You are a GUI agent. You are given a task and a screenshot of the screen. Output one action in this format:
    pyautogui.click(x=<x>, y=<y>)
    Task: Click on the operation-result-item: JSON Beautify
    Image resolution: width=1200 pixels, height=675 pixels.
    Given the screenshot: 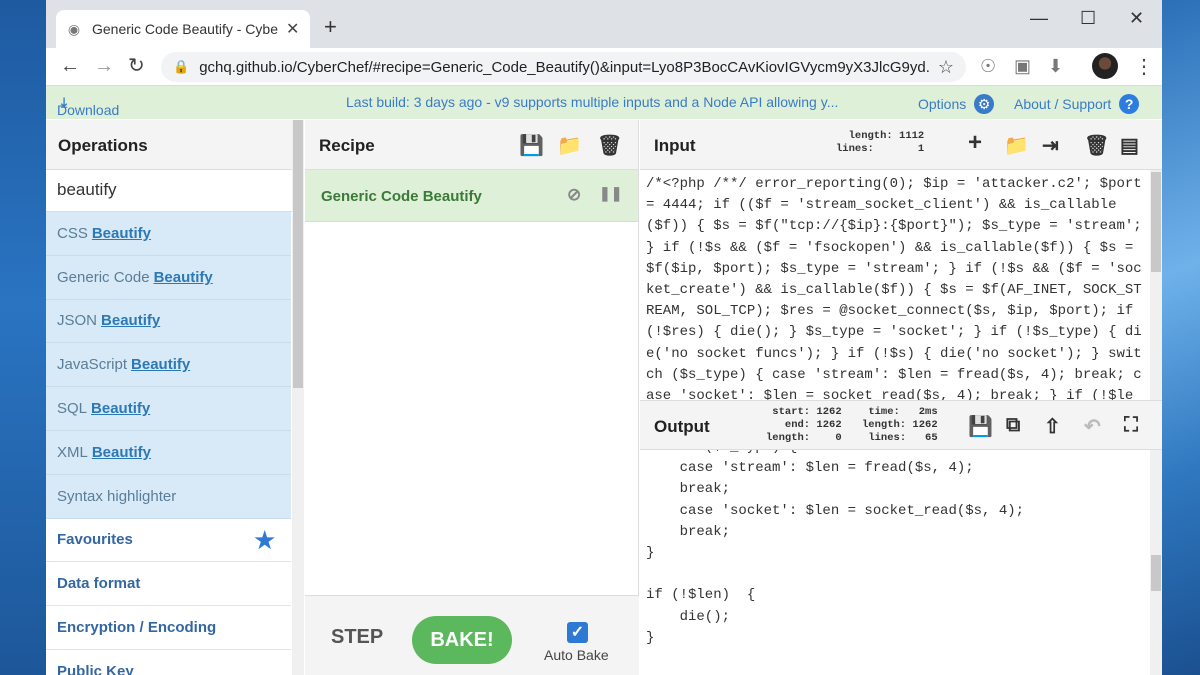 What is the action you would take?
    pyautogui.click(x=168, y=321)
    